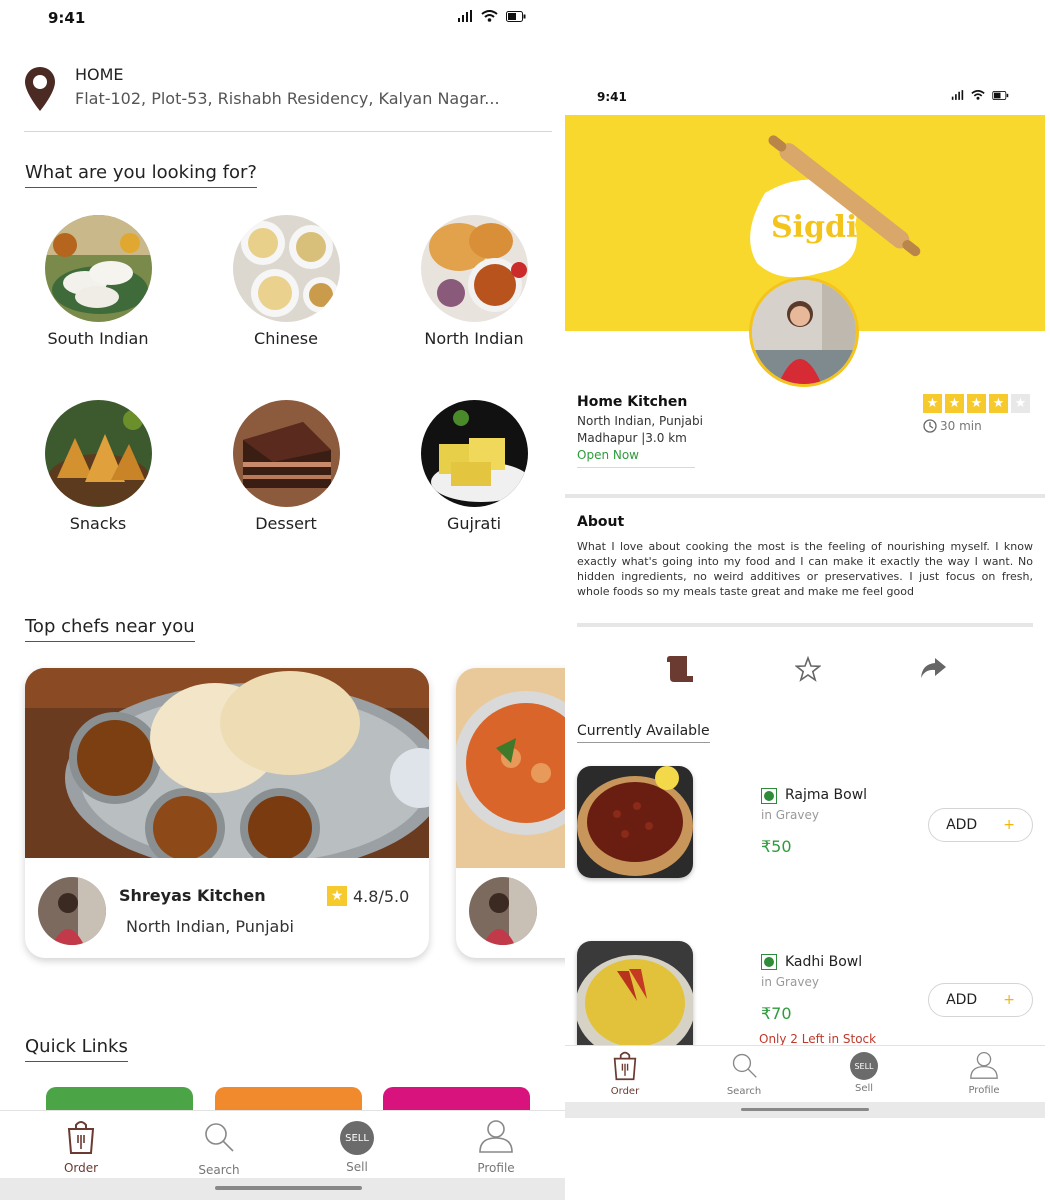 The height and width of the screenshot is (1202, 1050). What do you see at coordinates (141, 175) in the screenshot?
I see `looking-for-title: What are you looking for?` at bounding box center [141, 175].